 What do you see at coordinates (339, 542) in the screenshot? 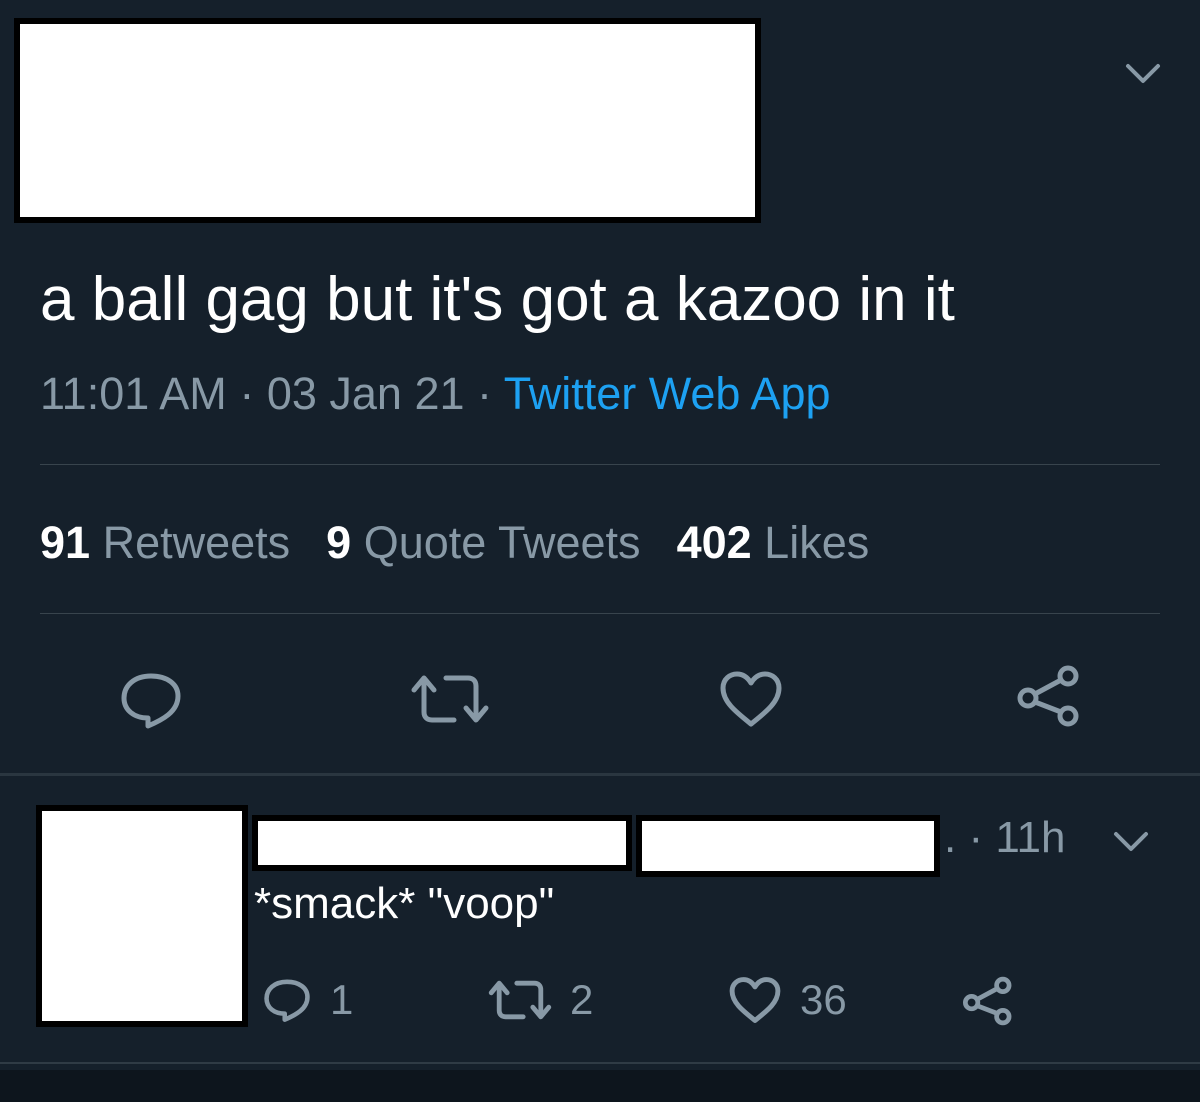
I see `quotes-count: 9` at bounding box center [339, 542].